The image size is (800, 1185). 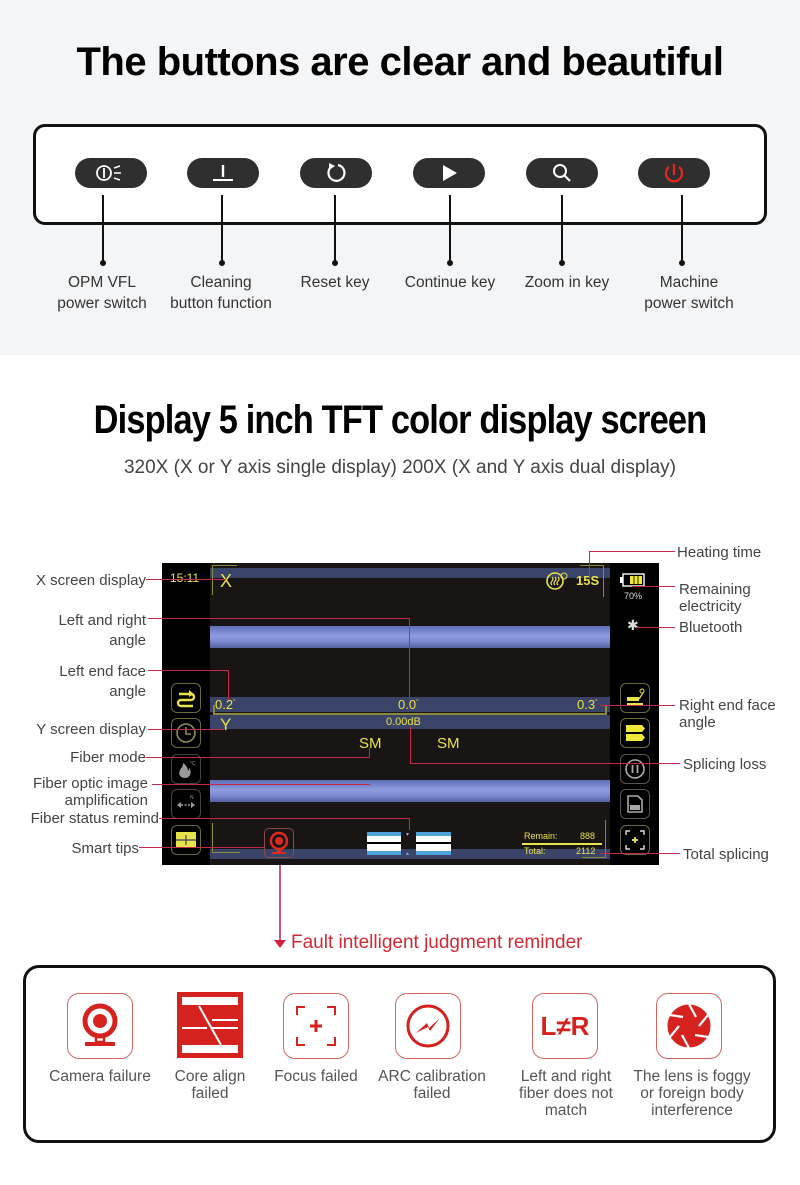 What do you see at coordinates (562, 173) in the screenshot?
I see `zoom-in-button` at bounding box center [562, 173].